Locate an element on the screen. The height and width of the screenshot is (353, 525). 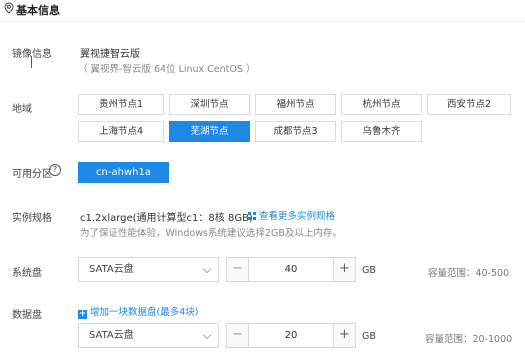
data-disk-unit: GB is located at coordinates (369, 336).